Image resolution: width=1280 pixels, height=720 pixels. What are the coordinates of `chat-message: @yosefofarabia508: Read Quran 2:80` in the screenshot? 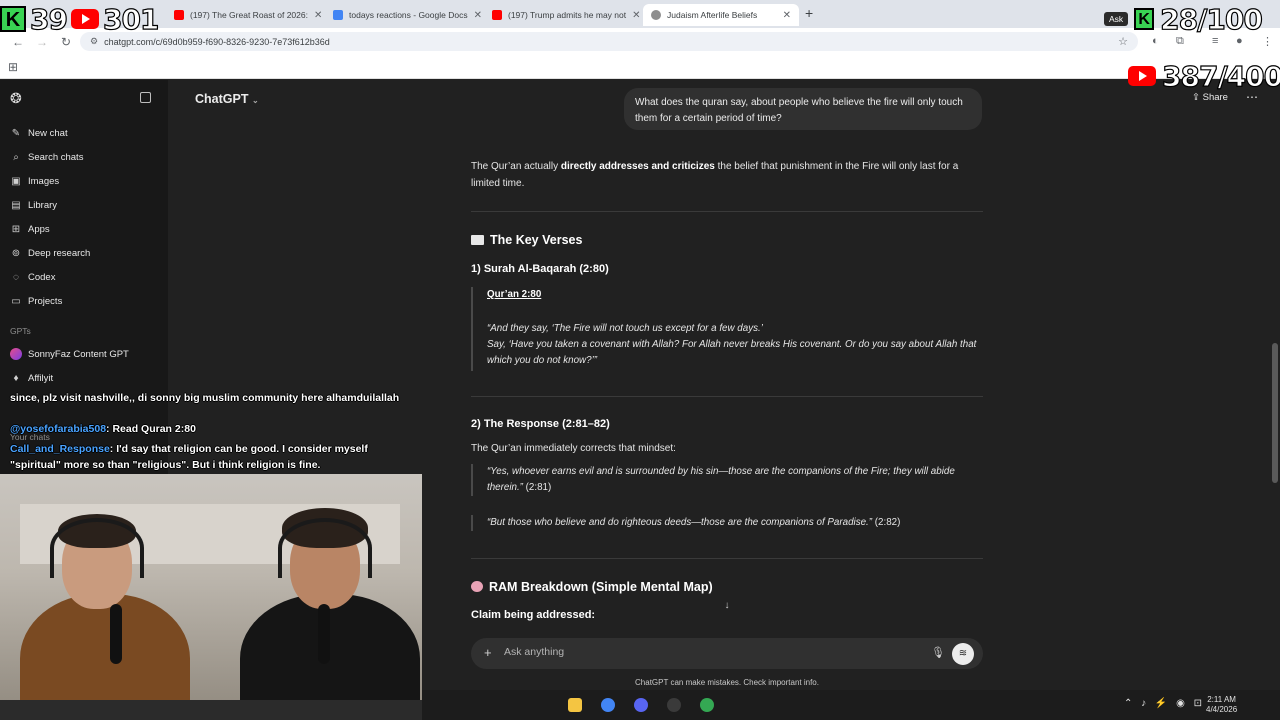 It's located at (103, 429).